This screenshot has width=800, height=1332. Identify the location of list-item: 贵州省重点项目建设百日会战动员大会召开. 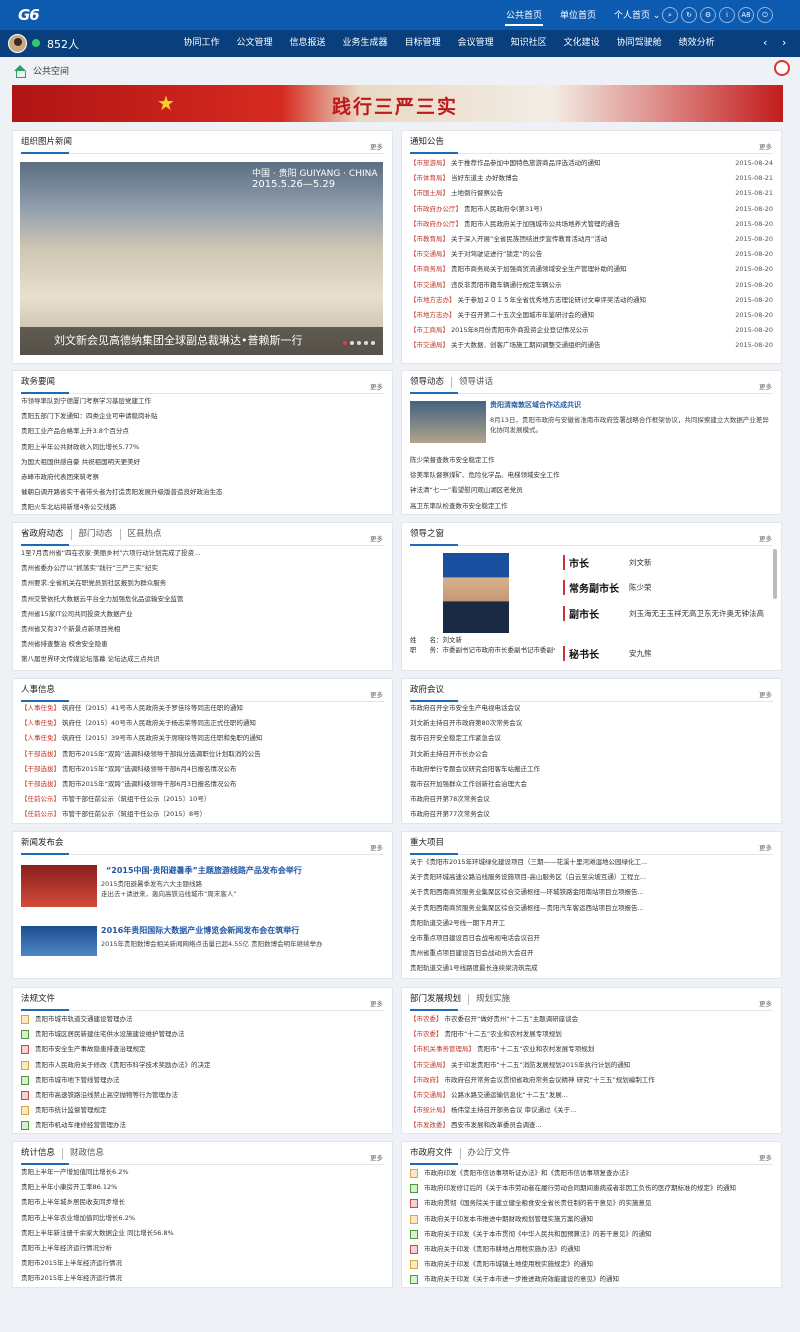
(591, 953).